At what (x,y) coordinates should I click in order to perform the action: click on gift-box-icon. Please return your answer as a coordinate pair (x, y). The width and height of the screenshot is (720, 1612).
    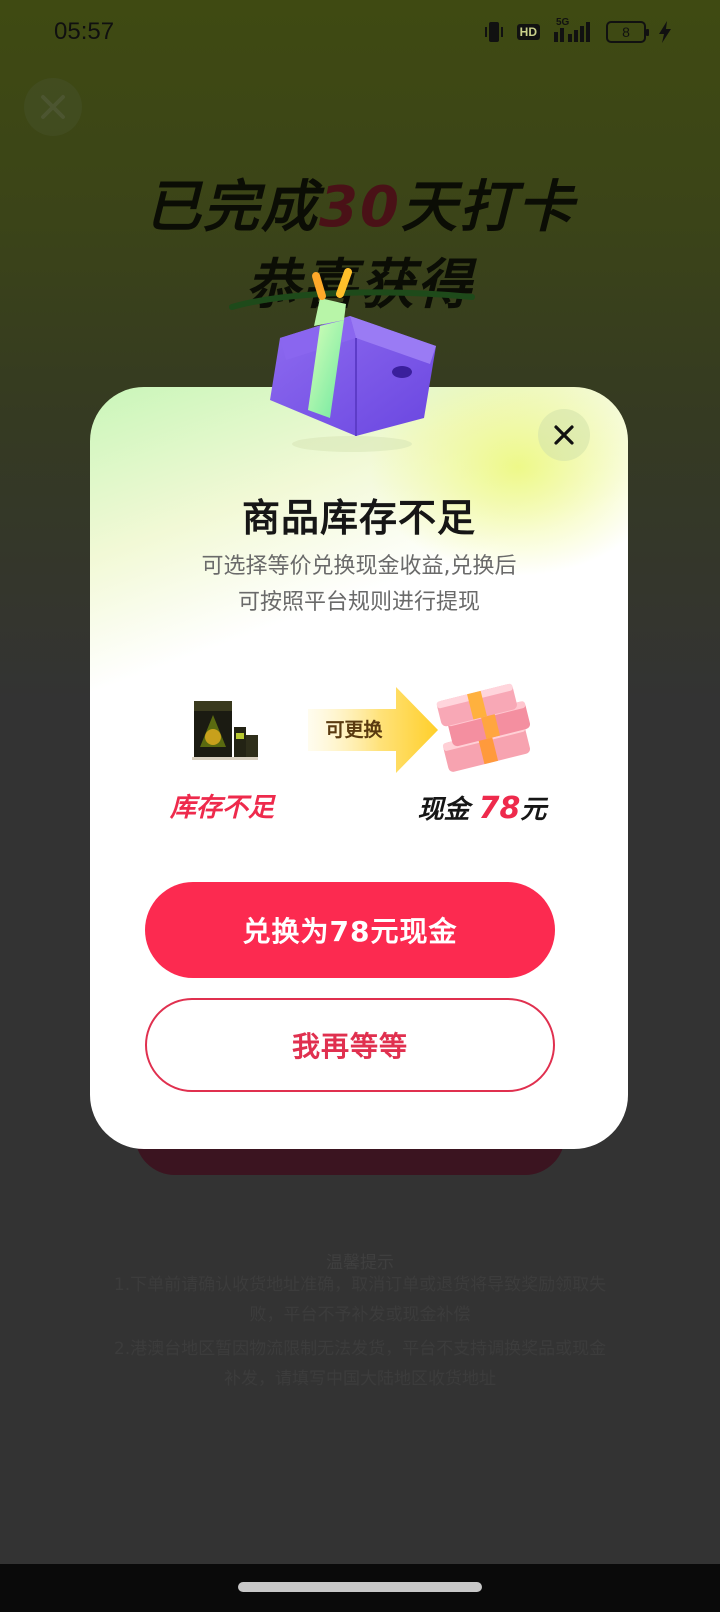
    Looking at the image, I should click on (353, 360).